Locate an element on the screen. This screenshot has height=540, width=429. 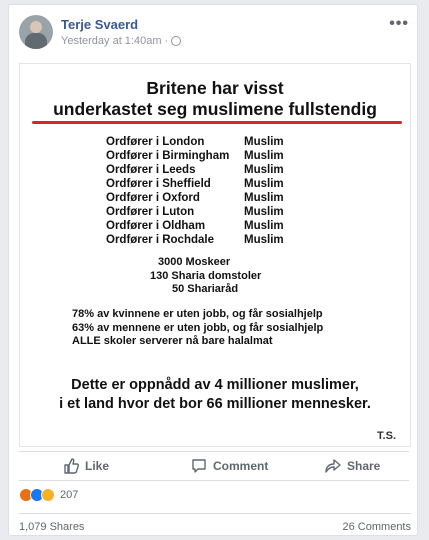
share-arrow-icon is located at coordinates (333, 466).